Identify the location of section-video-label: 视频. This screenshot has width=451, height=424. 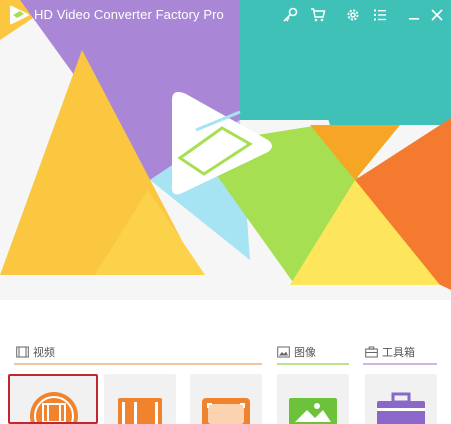
(44, 352).